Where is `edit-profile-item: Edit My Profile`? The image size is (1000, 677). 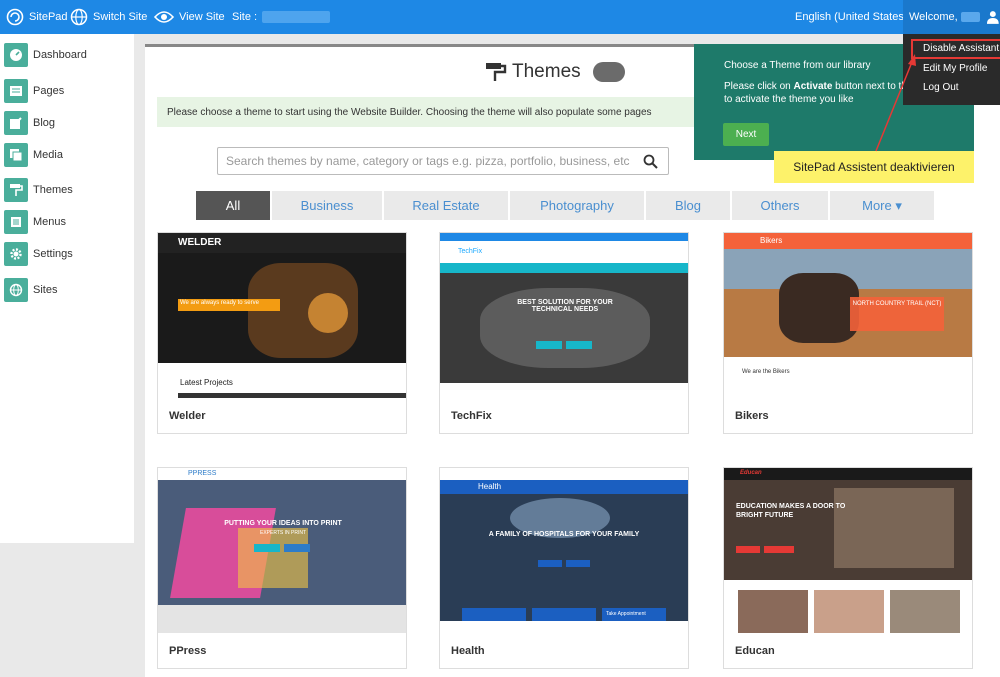
edit-profile-item: Edit My Profile is located at coordinates (955, 68).